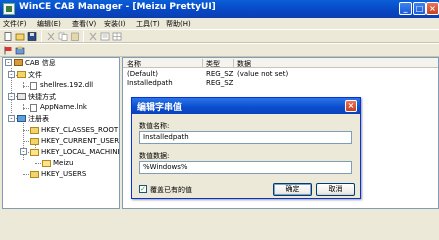 The width and height of the screenshot is (439, 240). I want to click on value-data-label: 数值数据:, so click(154, 156).